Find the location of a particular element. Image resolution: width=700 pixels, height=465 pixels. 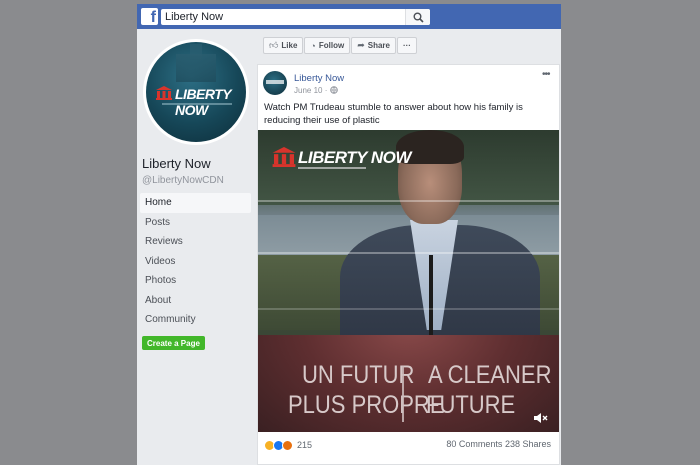

podium-divider is located at coordinates (403, 394).